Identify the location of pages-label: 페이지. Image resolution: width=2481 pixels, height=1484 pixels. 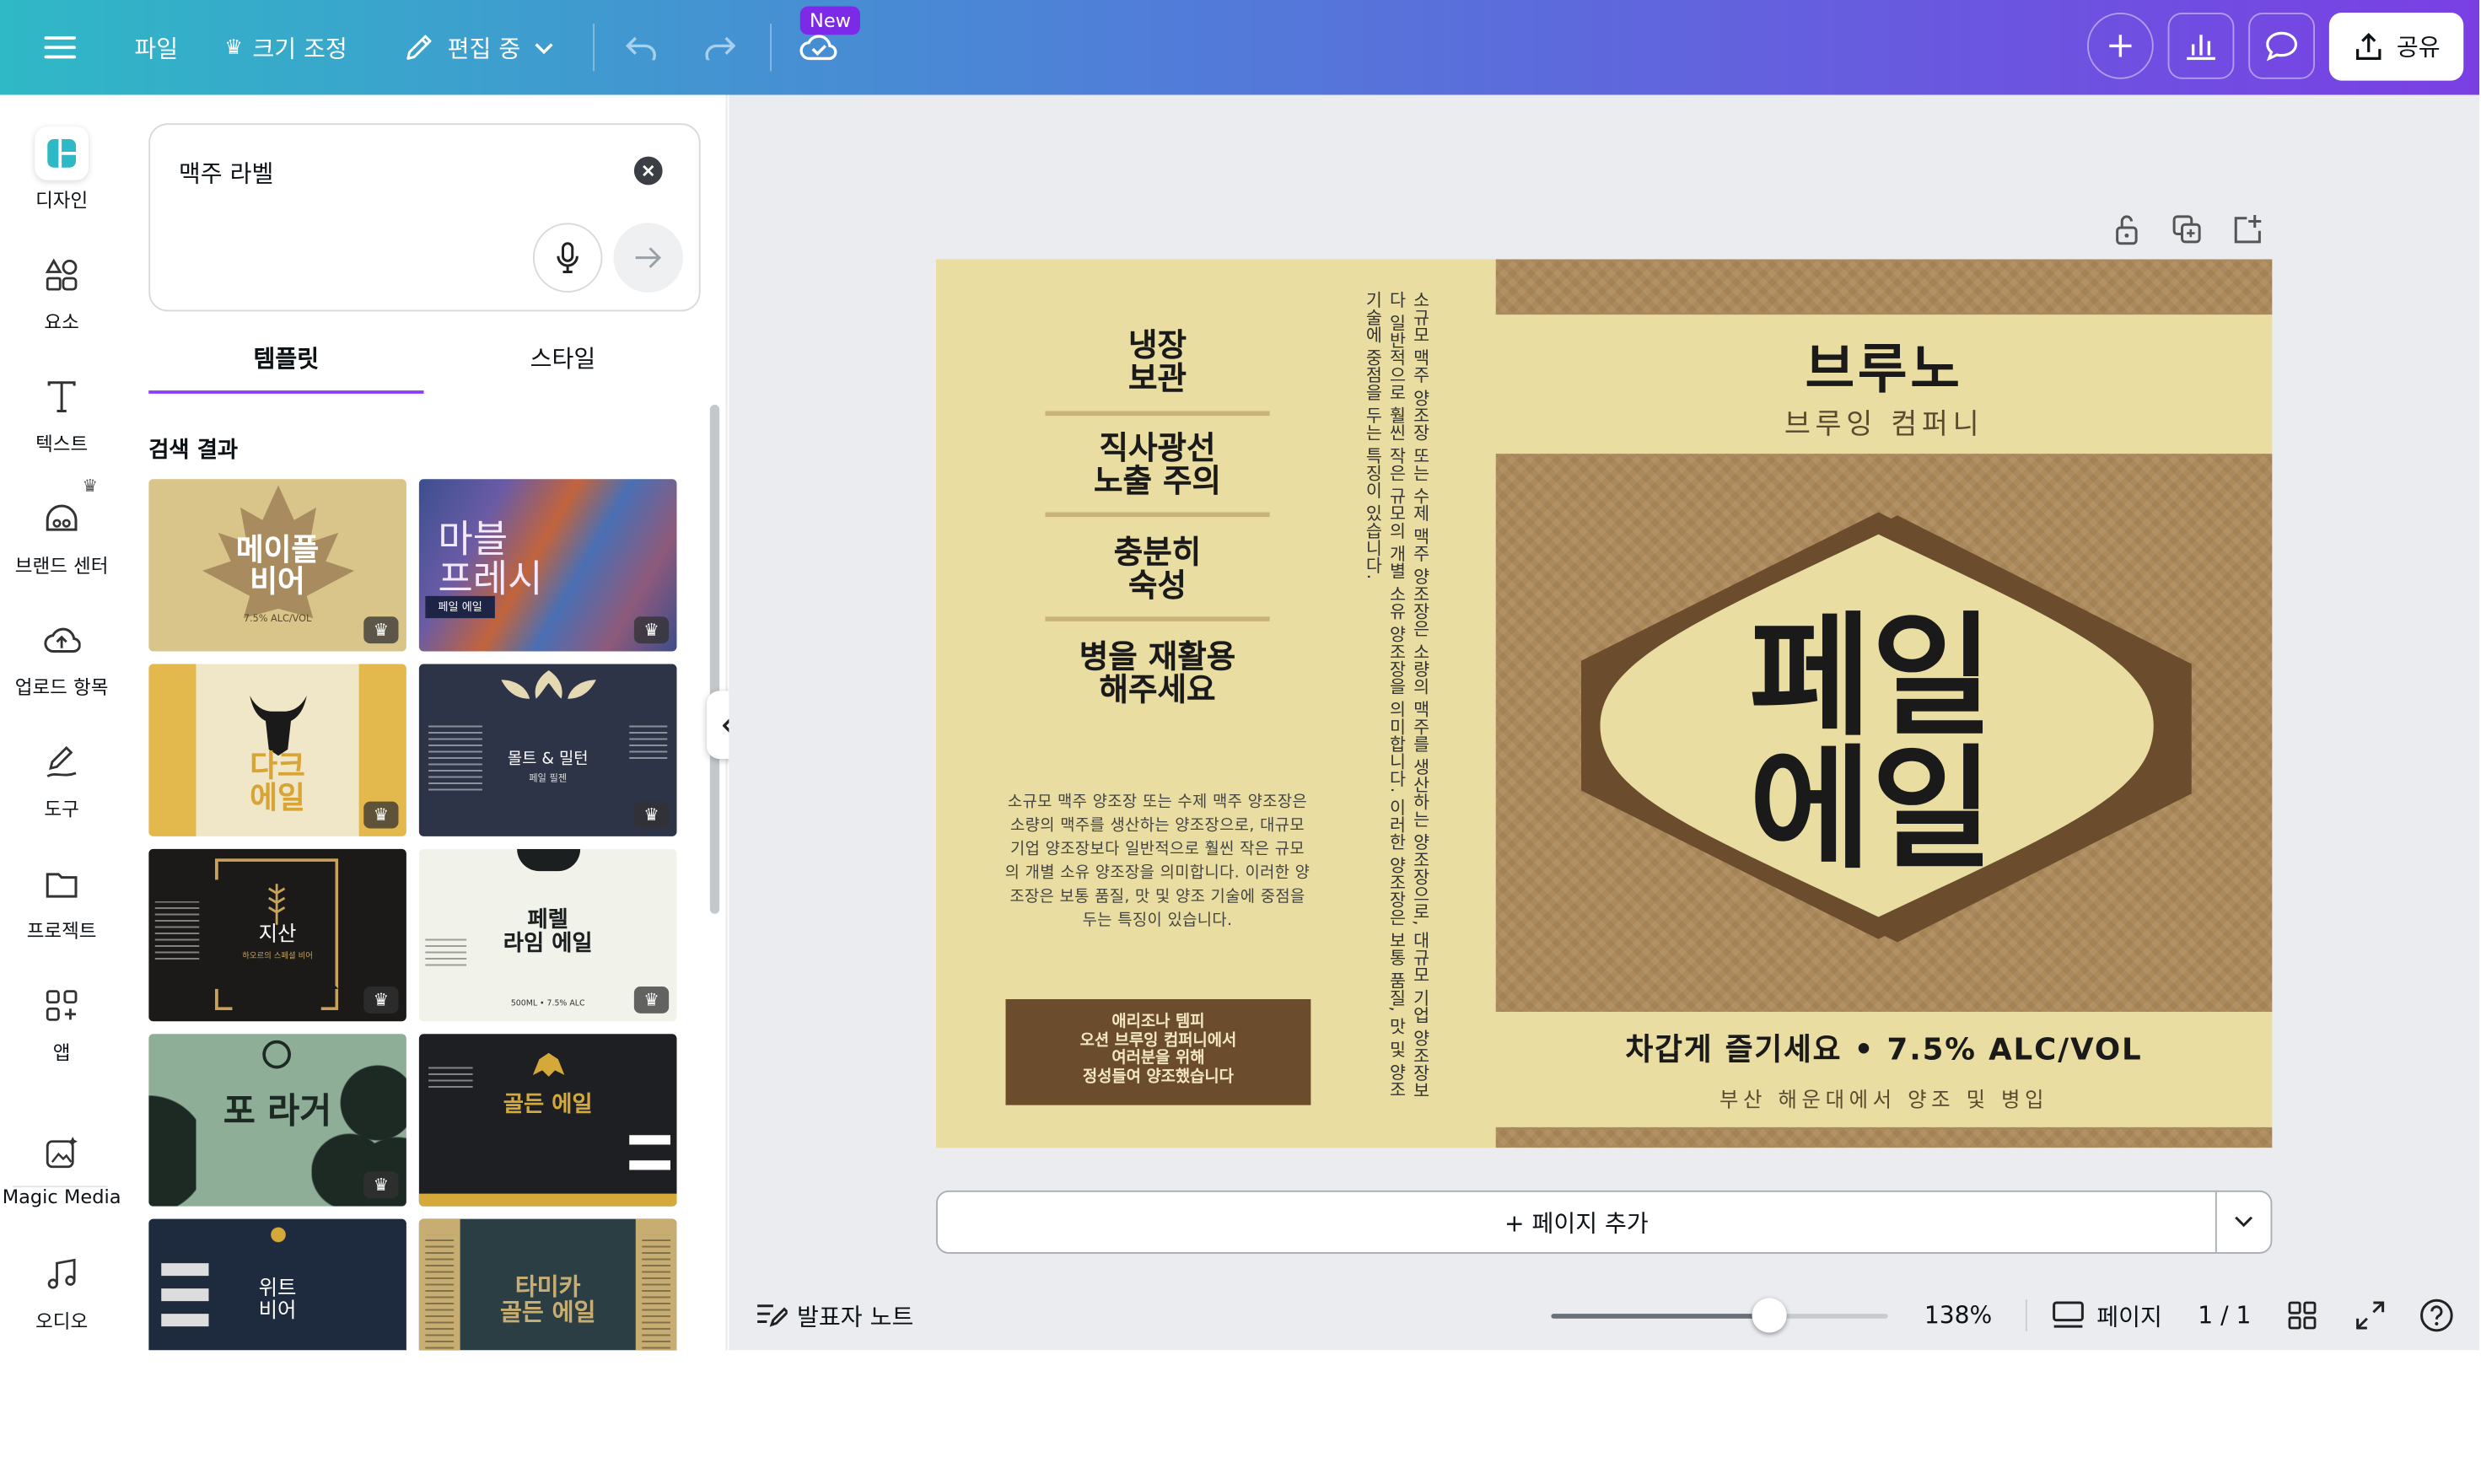
(2129, 1316).